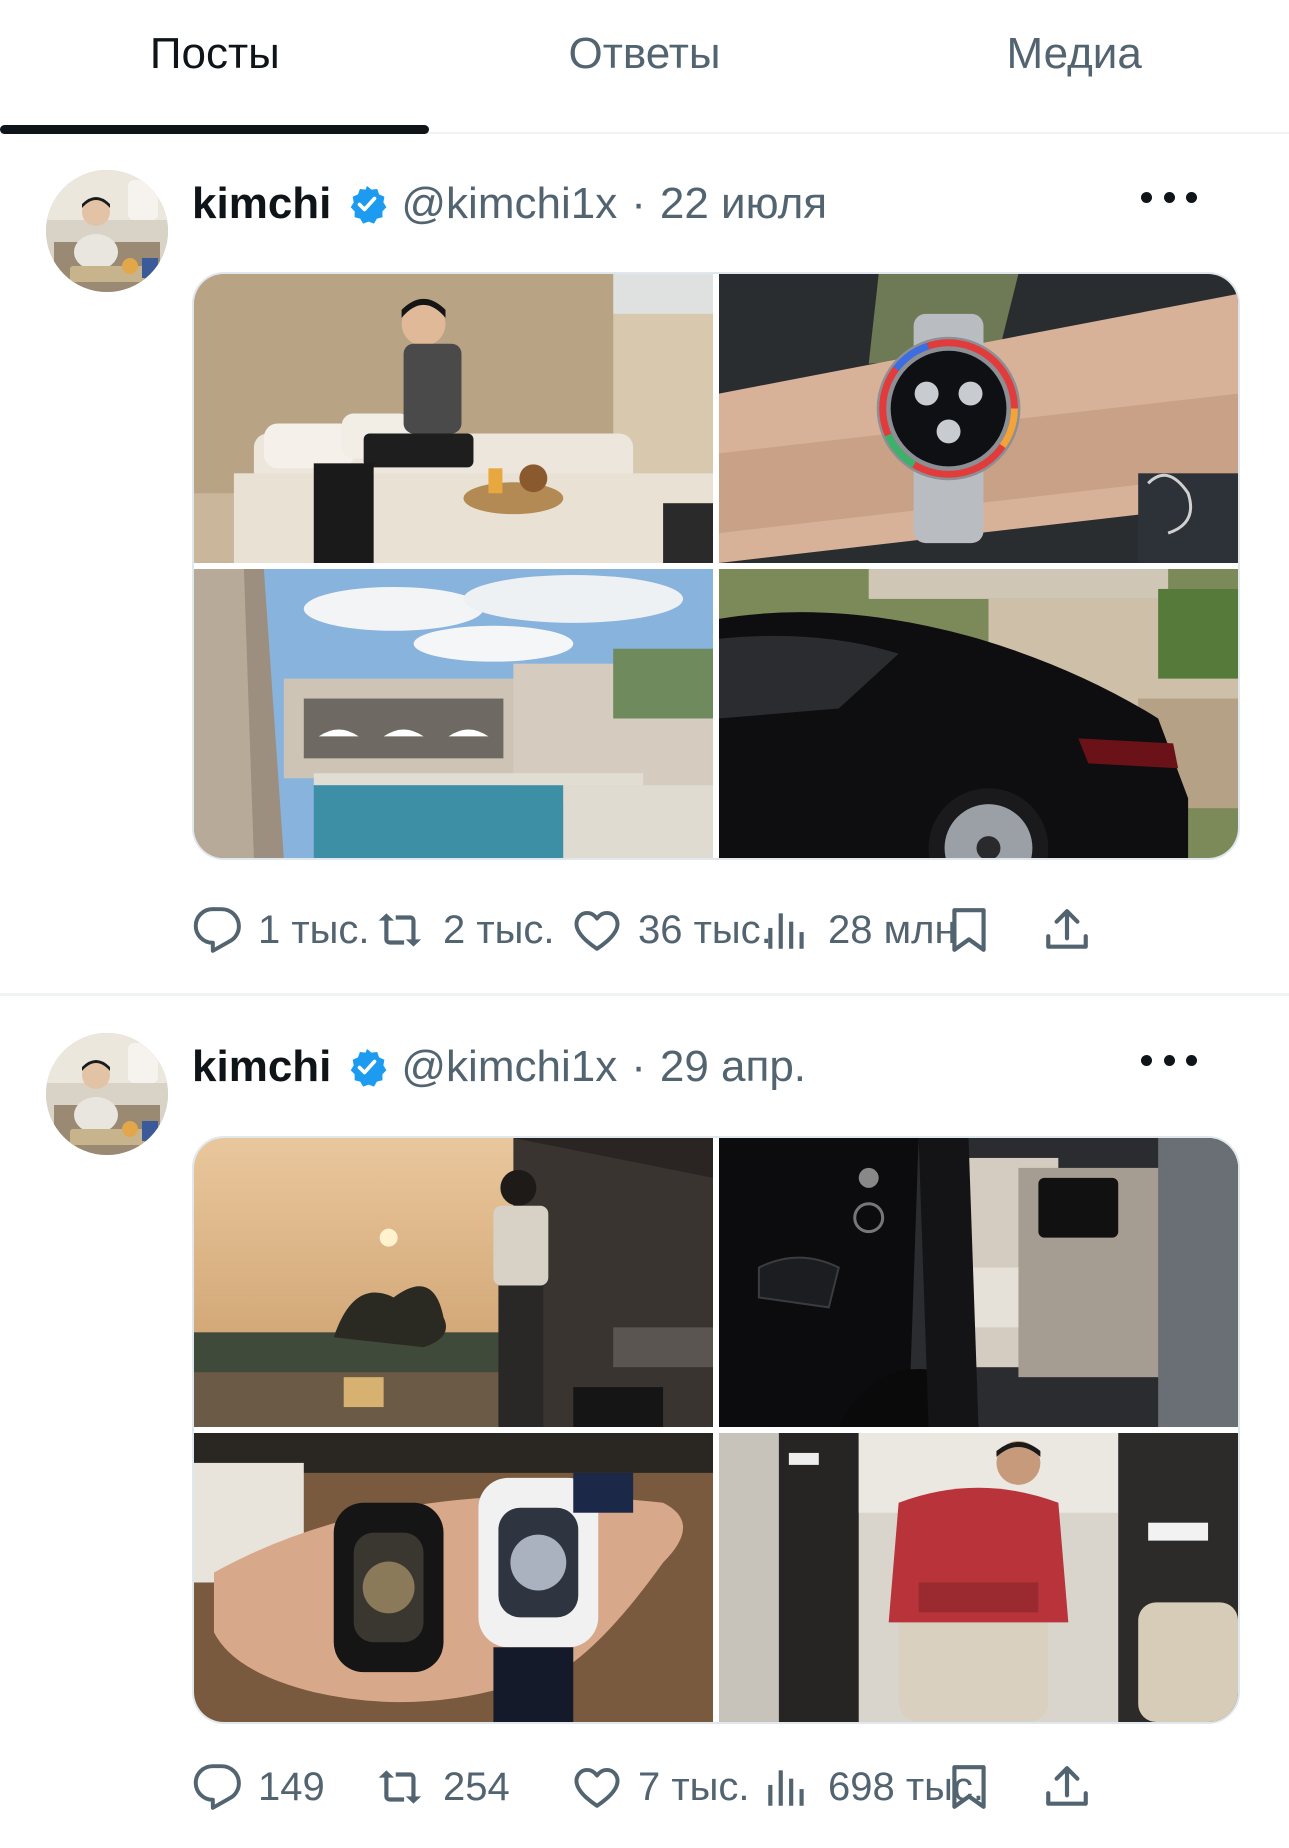 The image size is (1289, 1848). Describe the element at coordinates (892, 929) in the screenshot. I see `views-count: 28 млн` at that location.